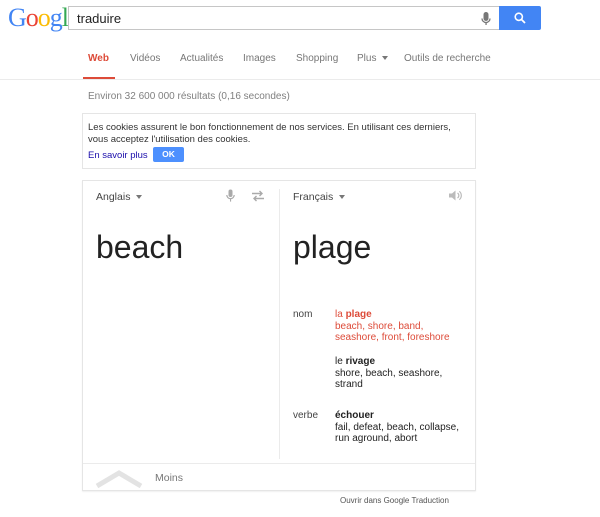  I want to click on target-language-label: Français, so click(313, 197).